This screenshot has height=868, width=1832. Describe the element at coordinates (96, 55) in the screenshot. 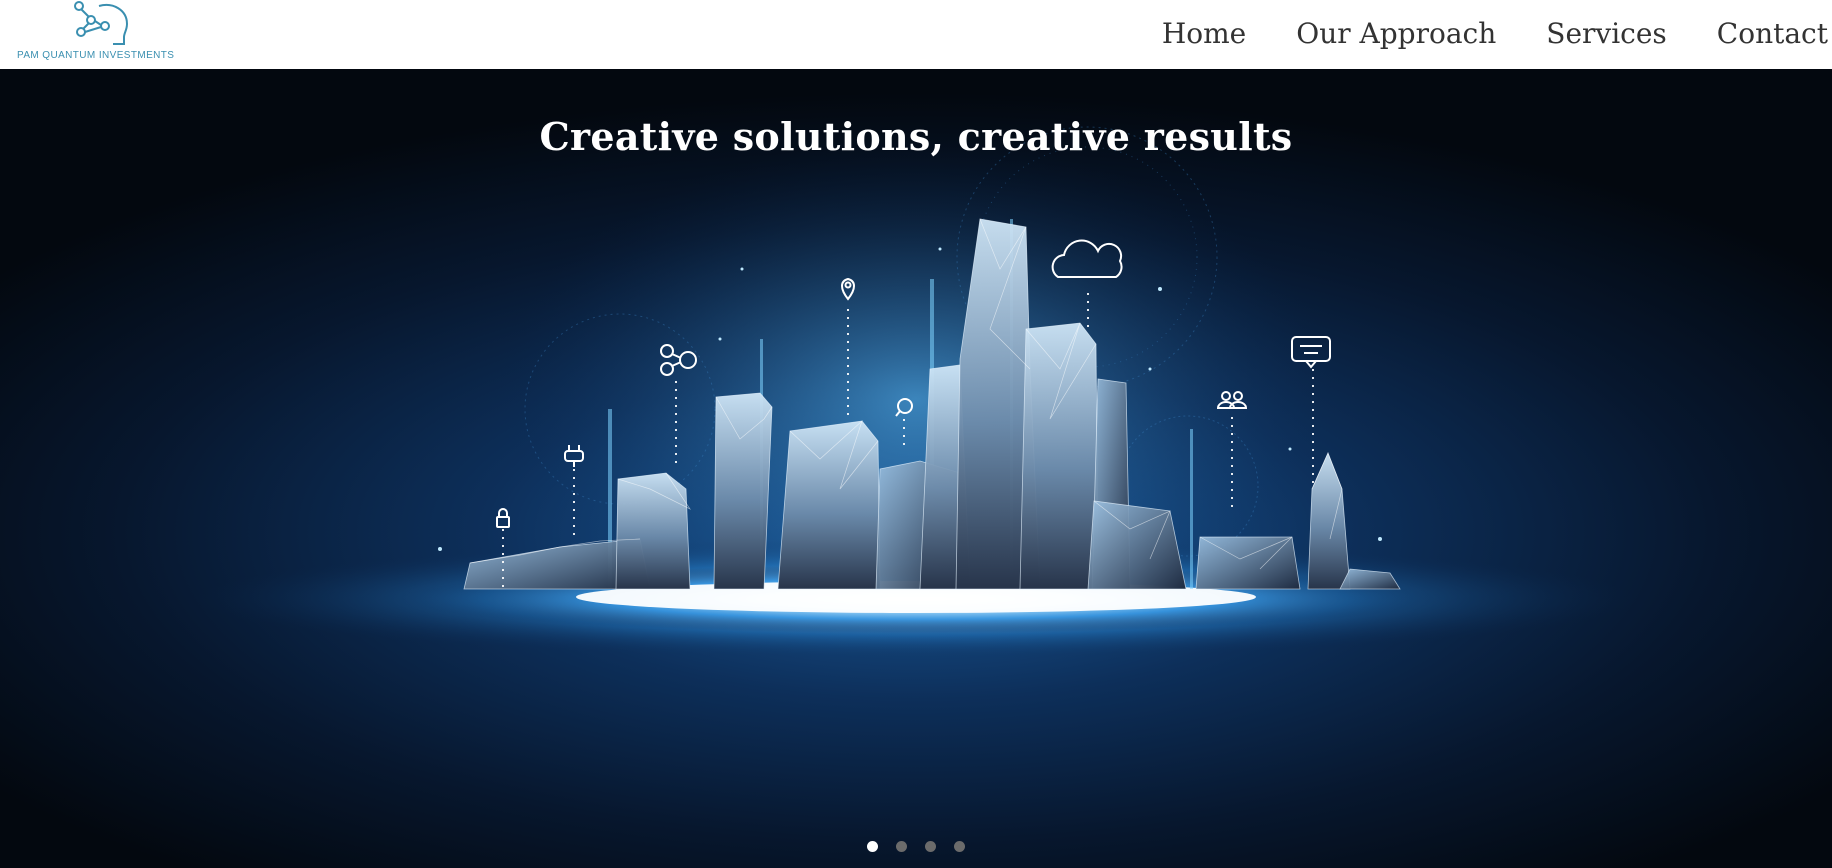

I see `brand-name: PAM QUANTUM INVESTMENTS` at that location.